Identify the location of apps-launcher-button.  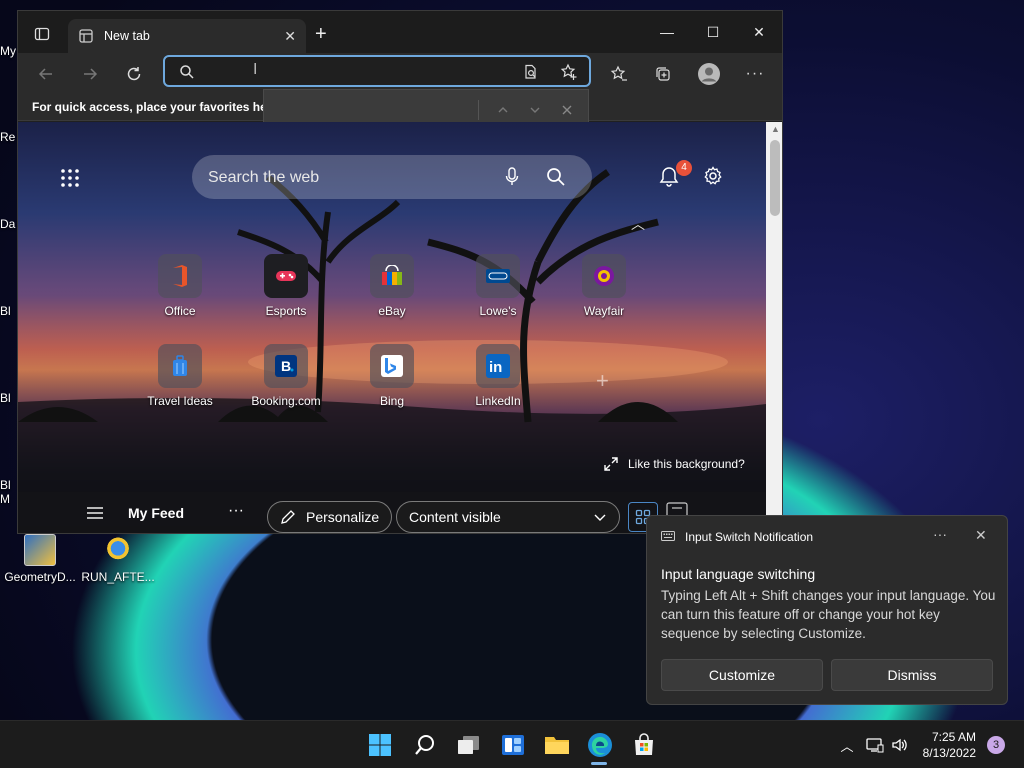
(70, 178).